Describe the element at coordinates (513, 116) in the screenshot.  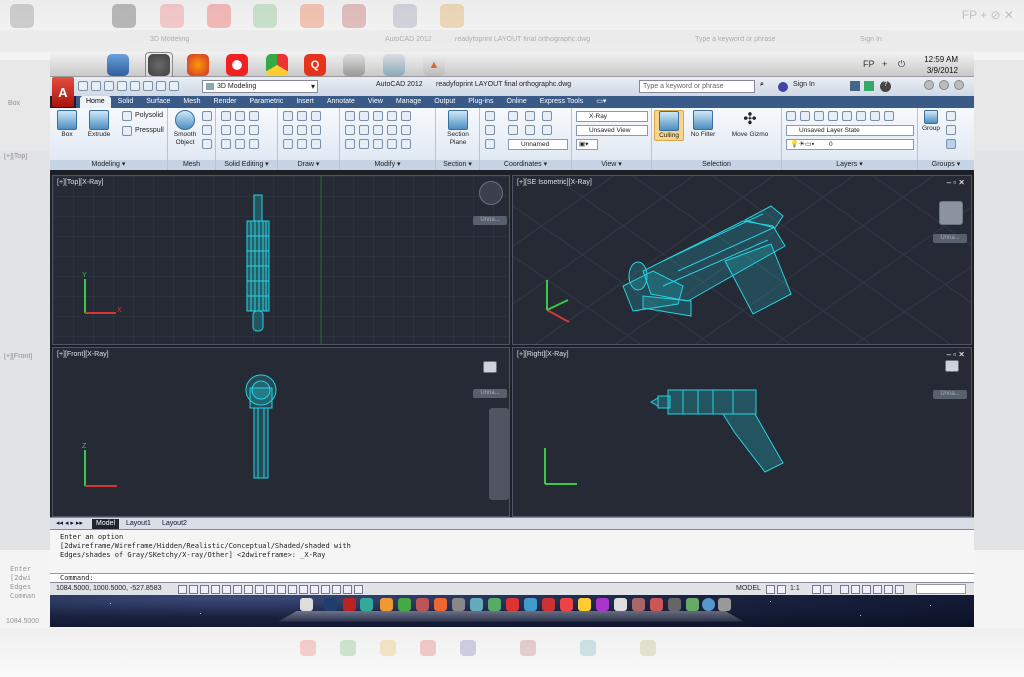
I see `ucs-world-icon` at that location.